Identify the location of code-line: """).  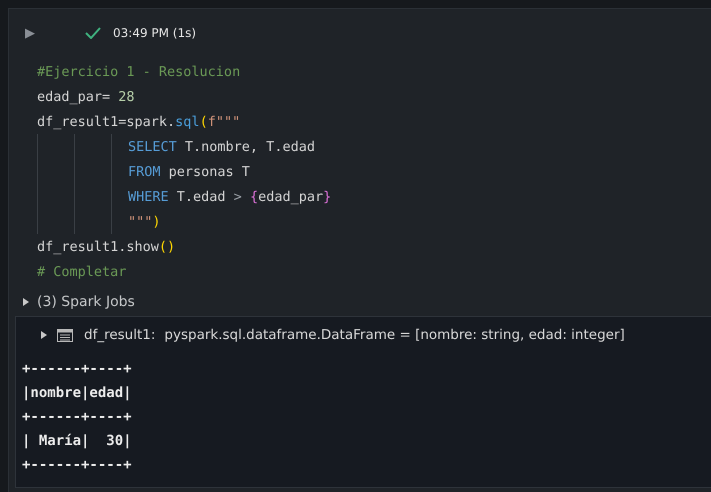
(144, 222).